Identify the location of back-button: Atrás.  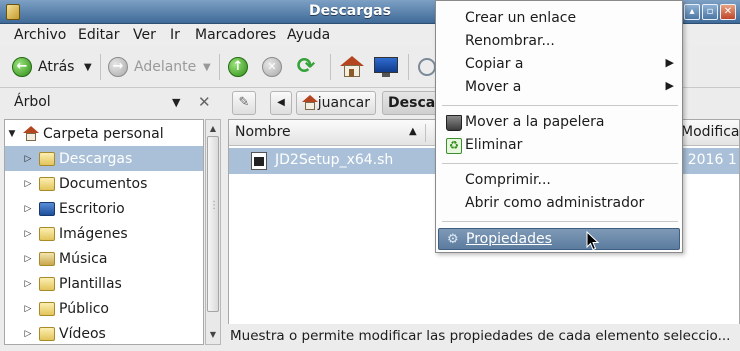
(43, 67).